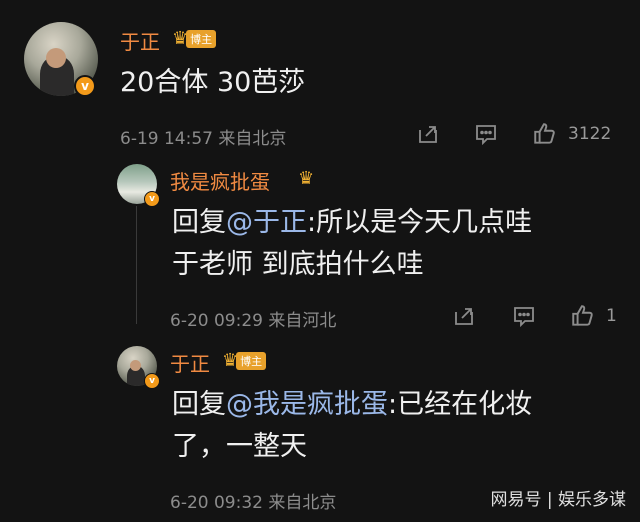 This screenshot has width=640, height=522. Describe the element at coordinates (253, 321) in the screenshot. I see `reply-date: 6-20 09:29 来自河北` at that location.